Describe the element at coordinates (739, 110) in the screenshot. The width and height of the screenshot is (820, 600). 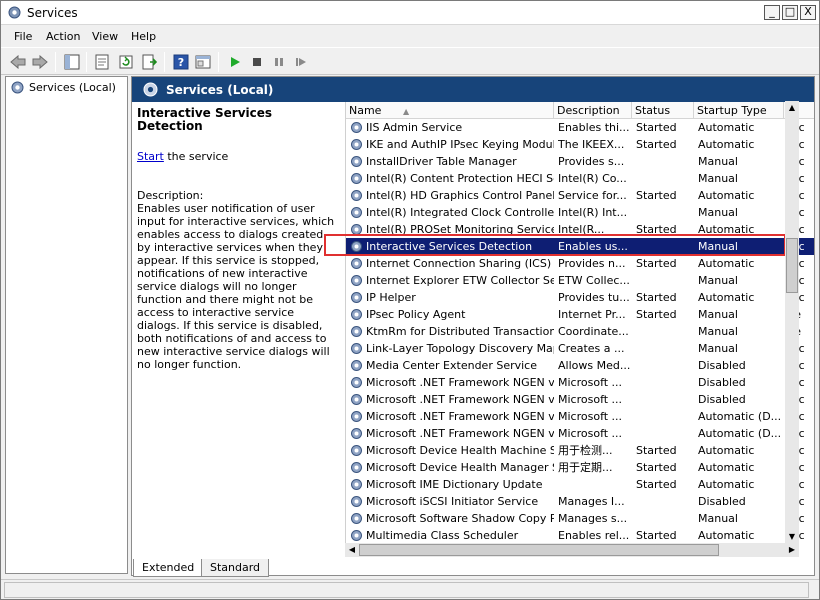
I see `column-header-startup-type: Startup Type` at that location.